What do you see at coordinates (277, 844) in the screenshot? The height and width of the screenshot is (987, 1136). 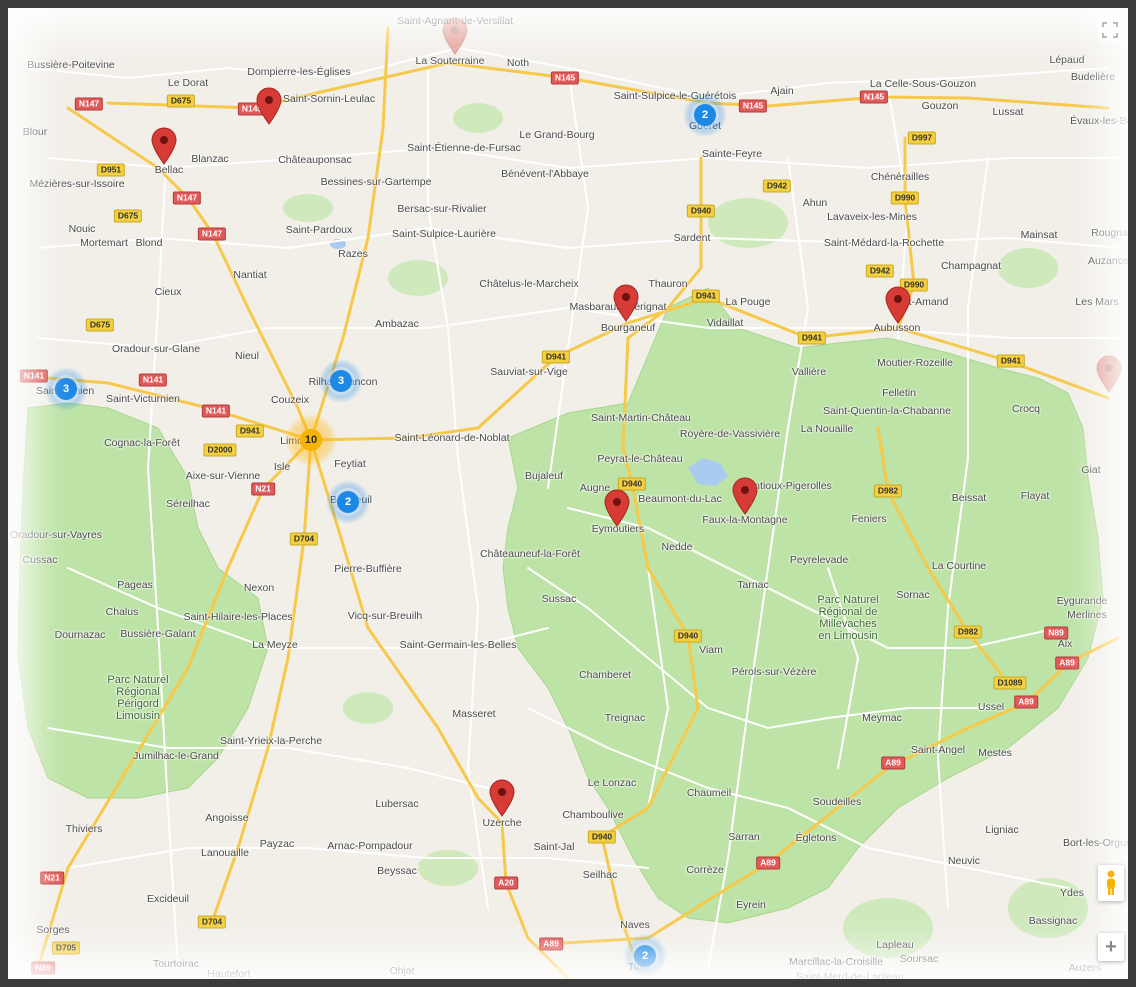 I see `place-label-payzac: Payzac` at bounding box center [277, 844].